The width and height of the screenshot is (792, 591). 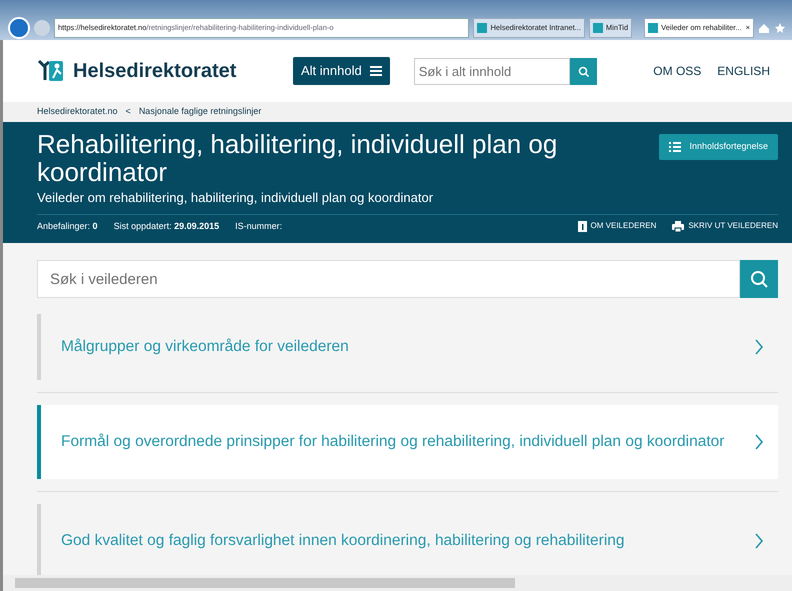 I want to click on star-icon, so click(x=780, y=28).